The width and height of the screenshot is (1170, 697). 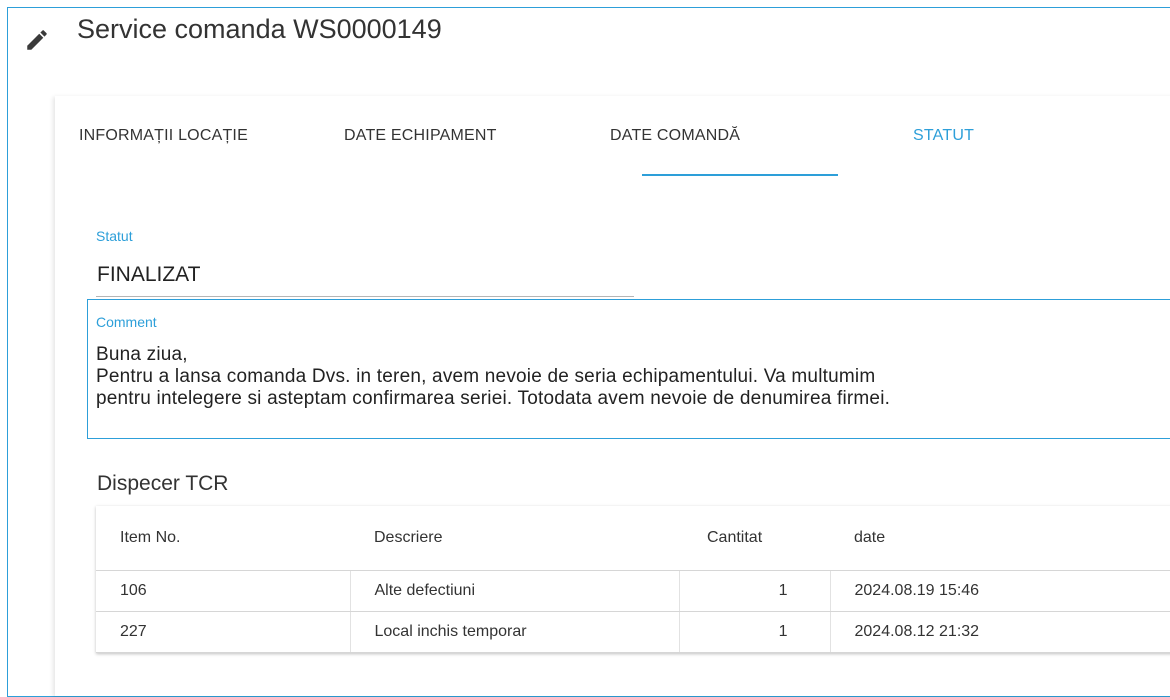 I want to click on status-value: FINALIZAT, so click(x=148, y=275).